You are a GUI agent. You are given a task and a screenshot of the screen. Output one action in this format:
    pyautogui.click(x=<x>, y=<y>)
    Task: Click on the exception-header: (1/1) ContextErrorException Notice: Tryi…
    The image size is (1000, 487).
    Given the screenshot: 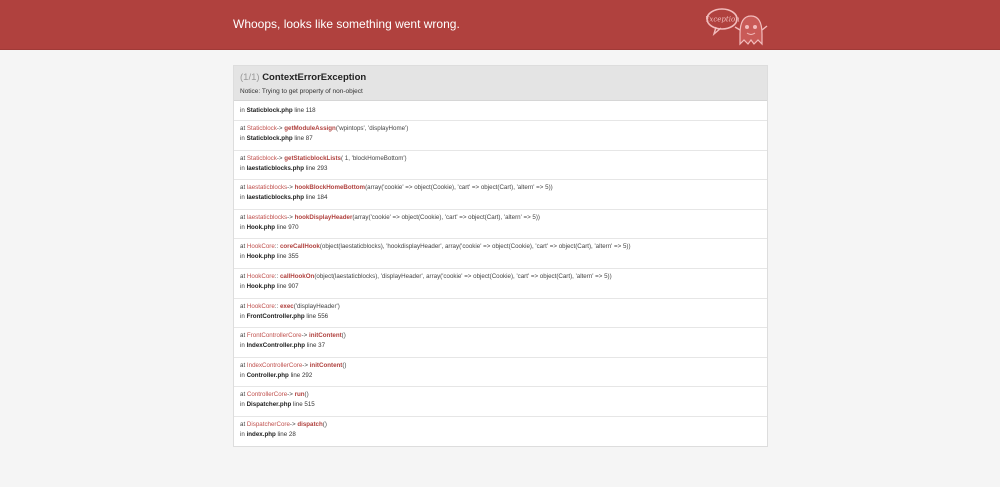 What is the action you would take?
    pyautogui.click(x=500, y=83)
    